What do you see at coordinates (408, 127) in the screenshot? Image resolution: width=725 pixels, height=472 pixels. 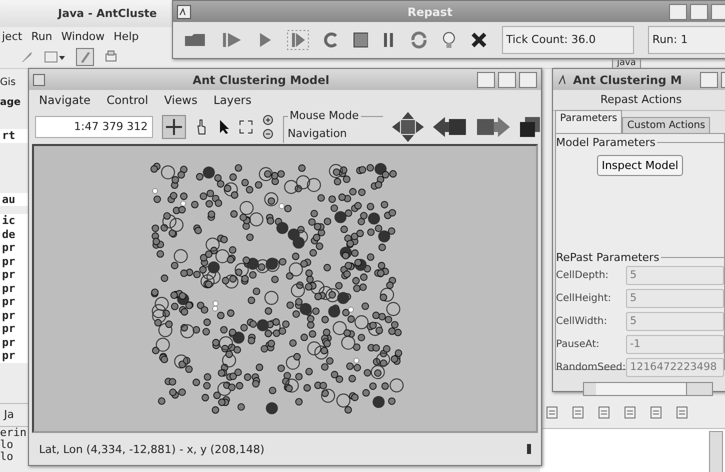 I see `arrows-icon` at bounding box center [408, 127].